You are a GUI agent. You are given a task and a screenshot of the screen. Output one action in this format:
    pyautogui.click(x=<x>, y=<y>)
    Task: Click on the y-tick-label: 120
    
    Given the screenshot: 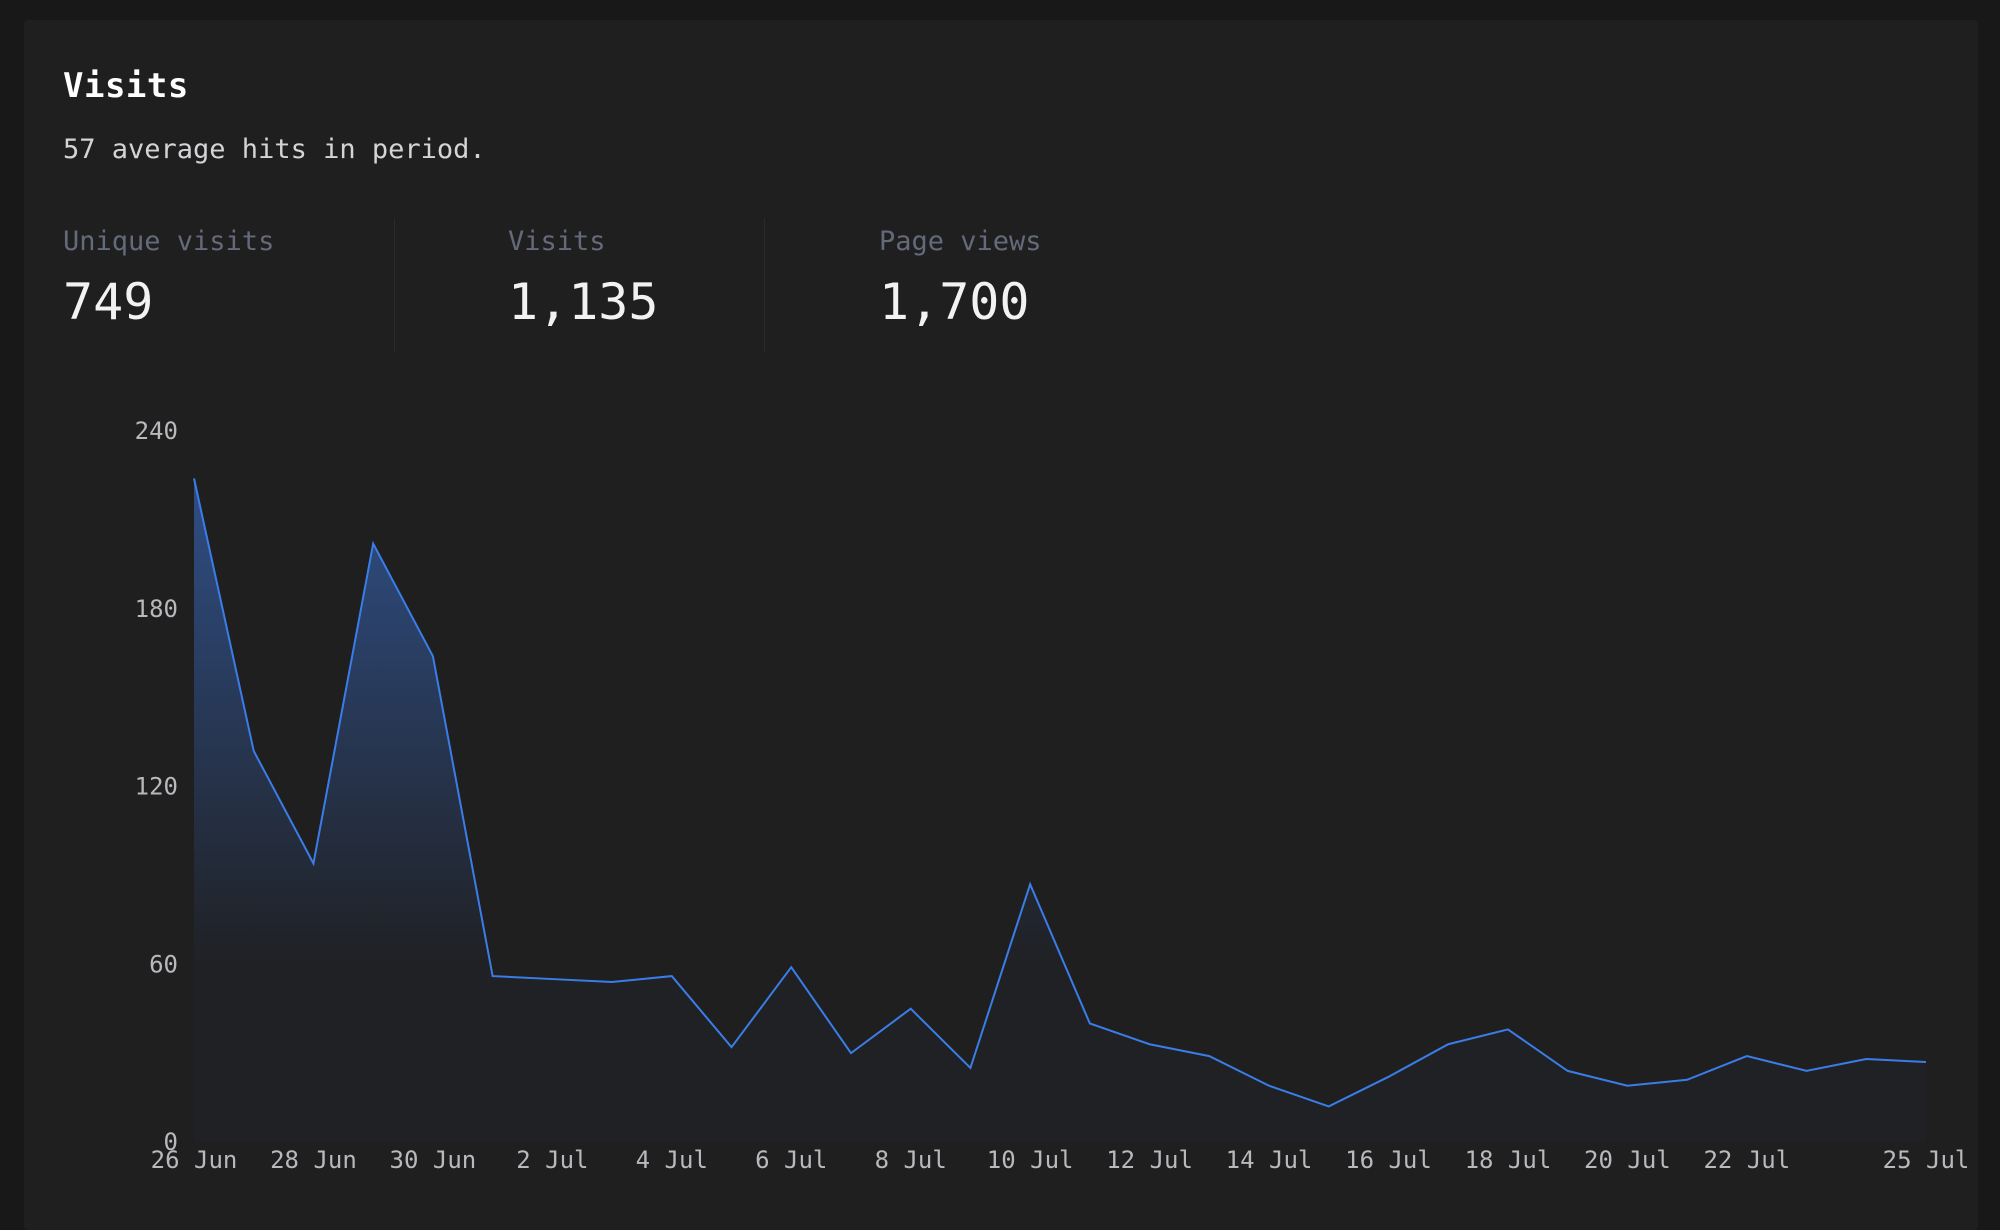 What is the action you would take?
    pyautogui.click(x=156, y=787)
    